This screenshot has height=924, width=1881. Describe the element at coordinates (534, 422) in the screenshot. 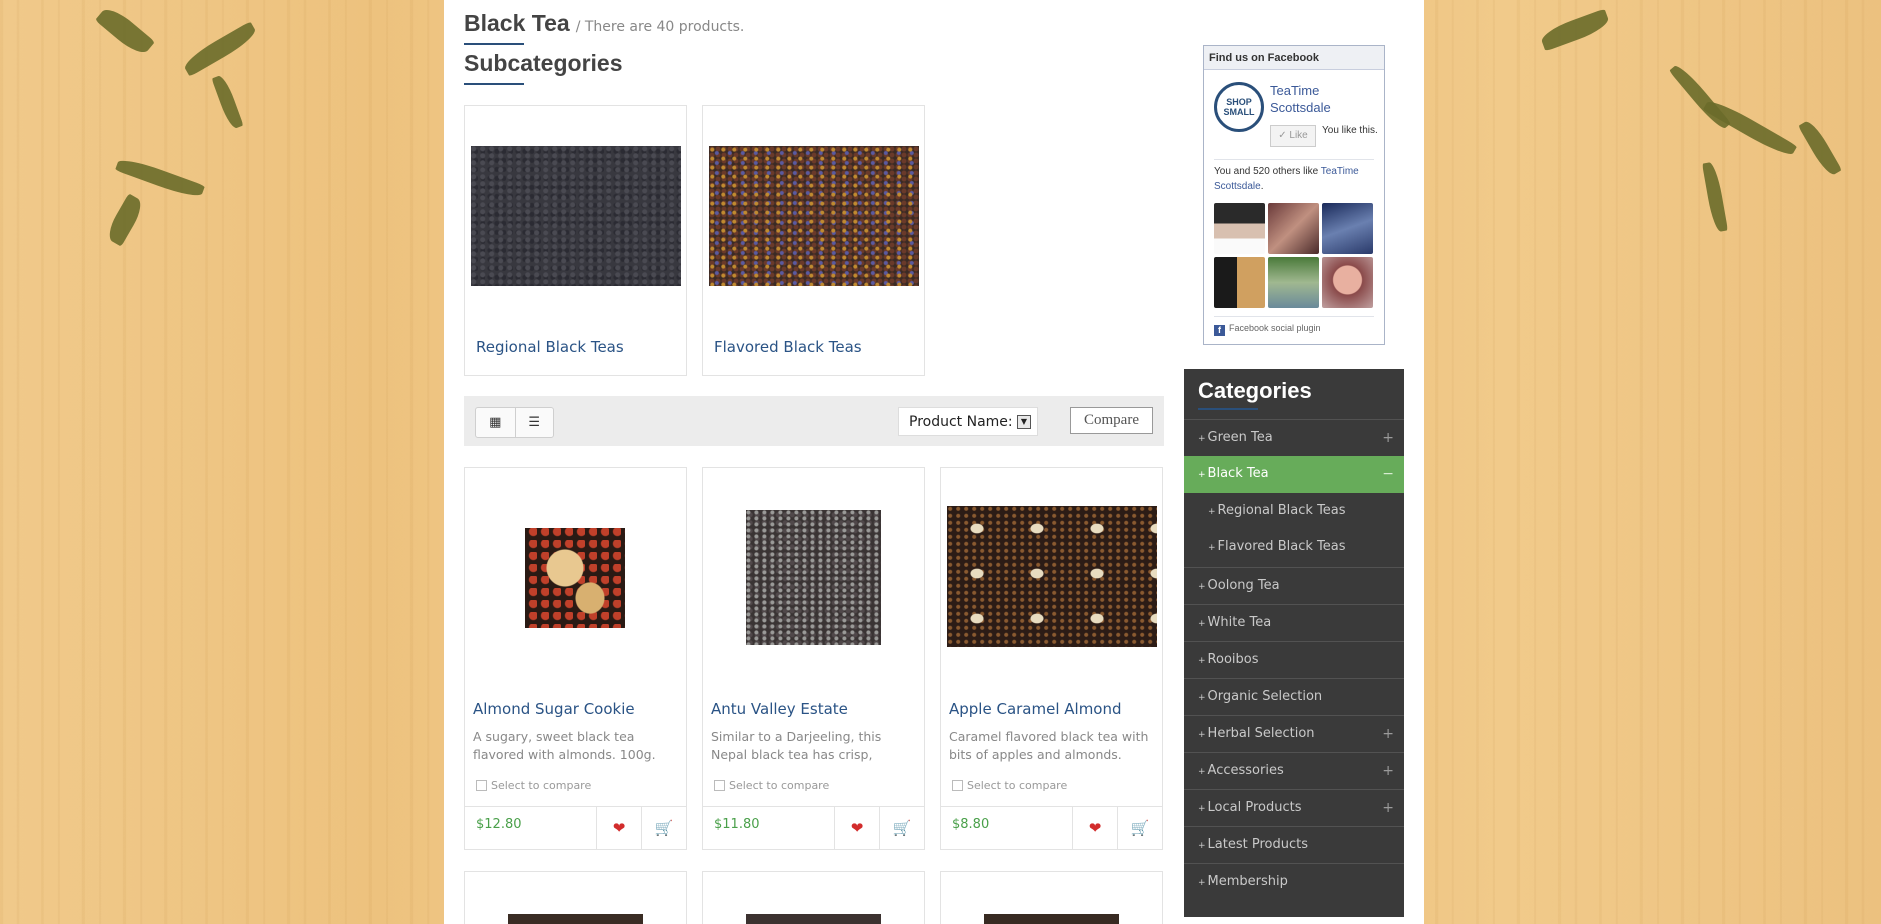

I see `list-icon: ☰` at that location.